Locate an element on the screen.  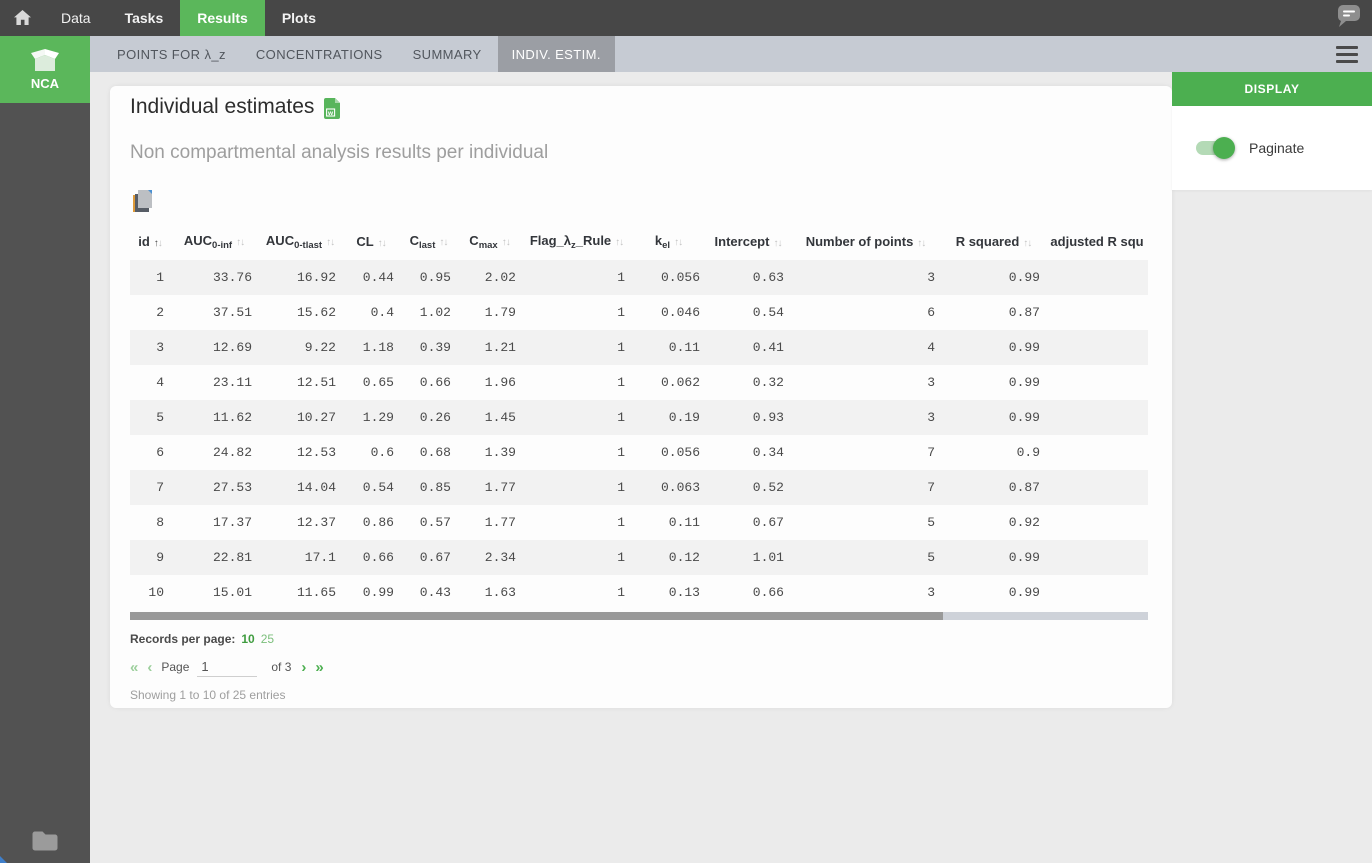
nav-tab-plots: Plots is located at coordinates (299, 18).